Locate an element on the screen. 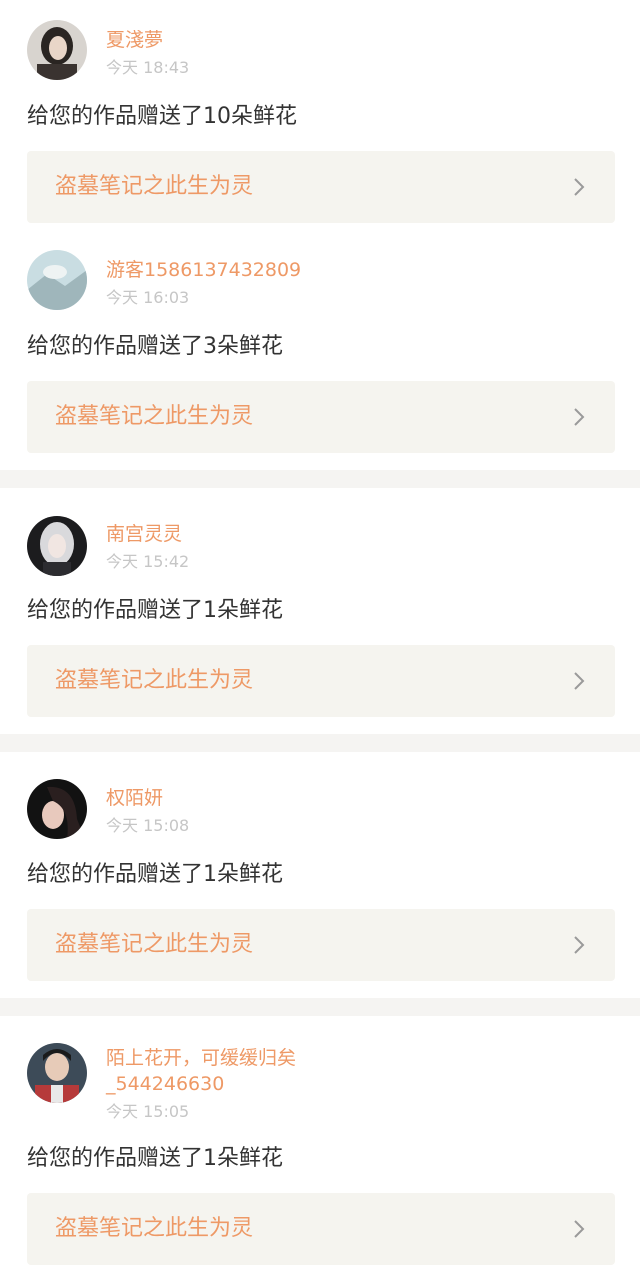  timestamp: 今天 15:08 is located at coordinates (148, 825).